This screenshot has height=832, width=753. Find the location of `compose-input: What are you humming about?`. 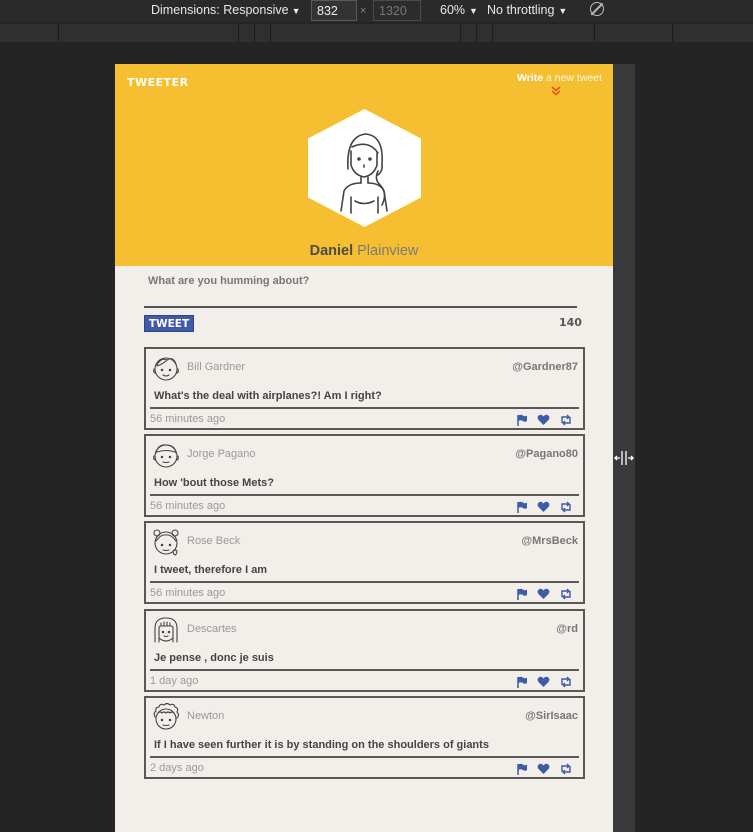

compose-input: What are you humming about? is located at coordinates (228, 281).